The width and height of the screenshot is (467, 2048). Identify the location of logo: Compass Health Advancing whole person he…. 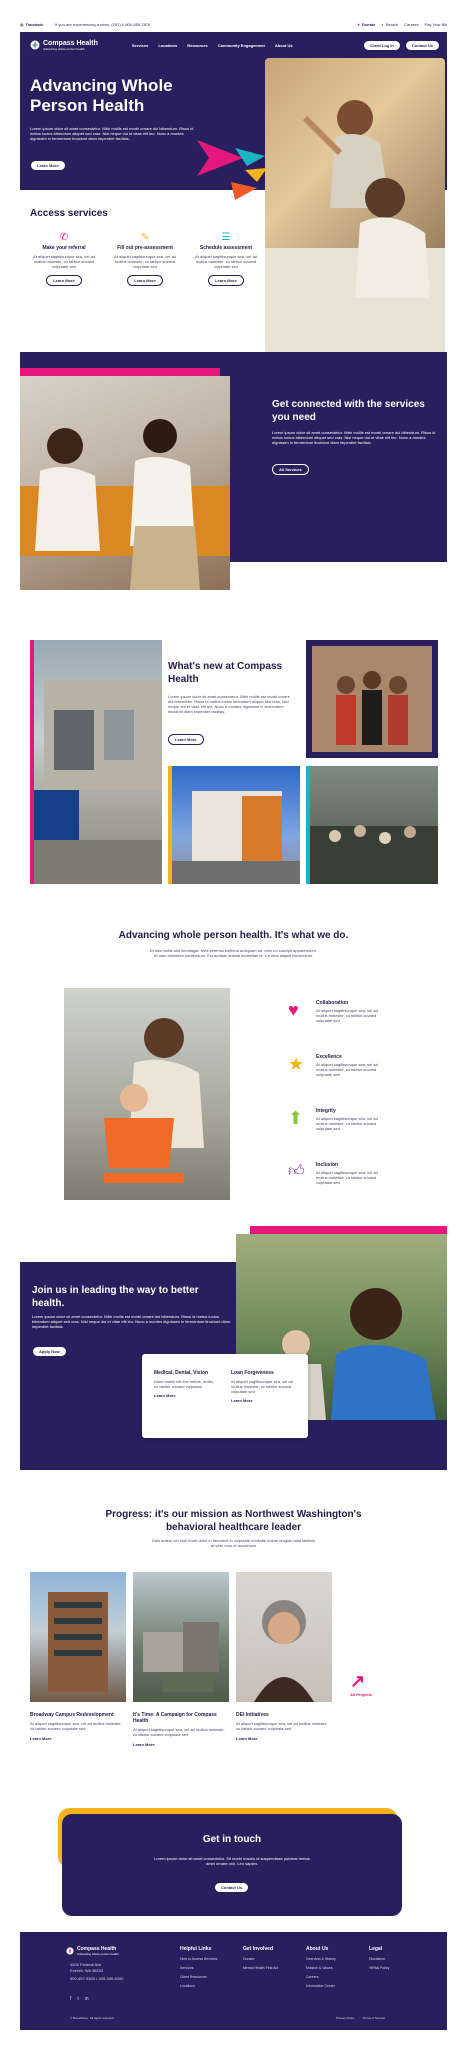
(64, 45).